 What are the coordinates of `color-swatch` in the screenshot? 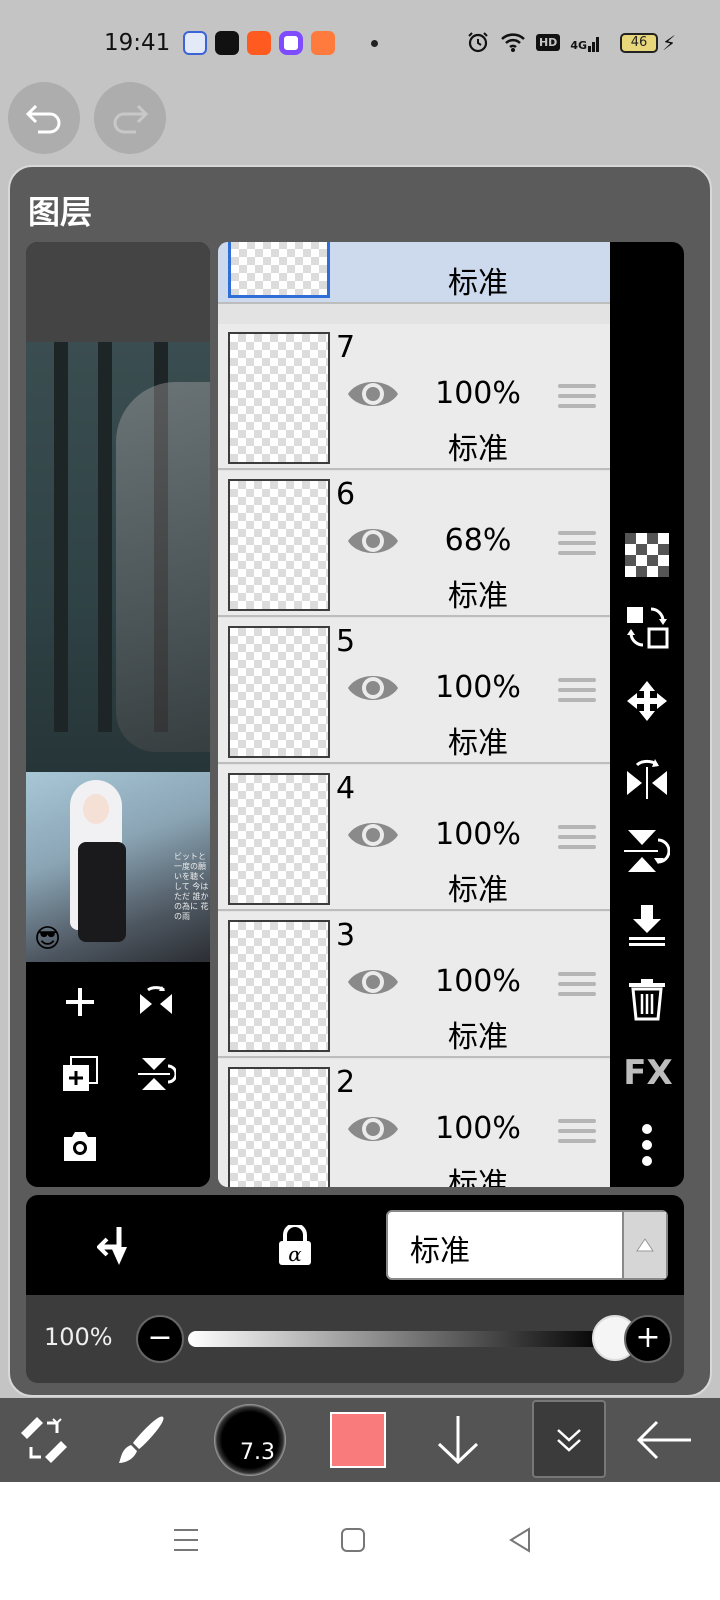 It's located at (358, 1440).